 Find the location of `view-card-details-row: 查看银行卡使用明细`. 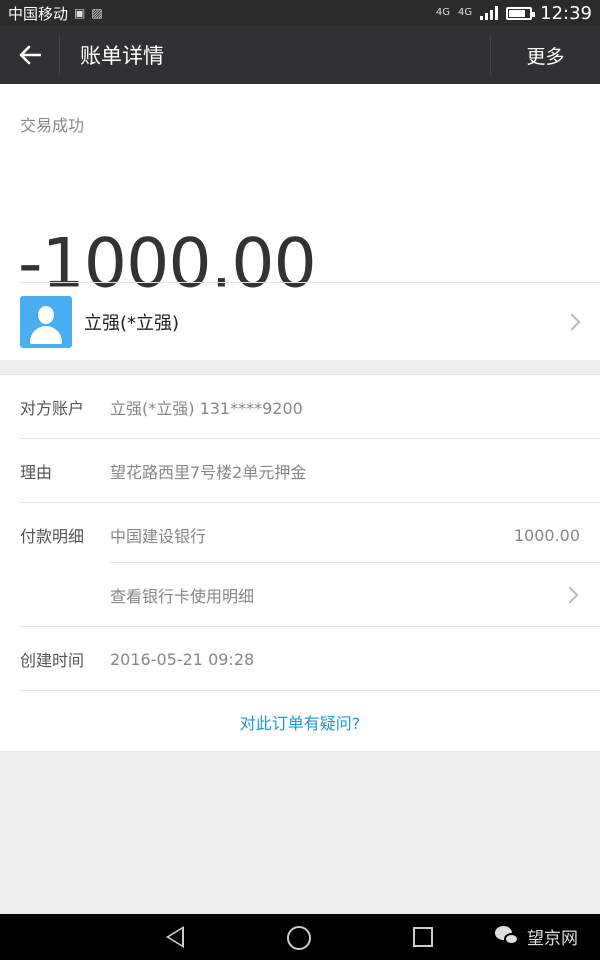

view-card-details-row: 查看银行卡使用明细 is located at coordinates (300, 595).